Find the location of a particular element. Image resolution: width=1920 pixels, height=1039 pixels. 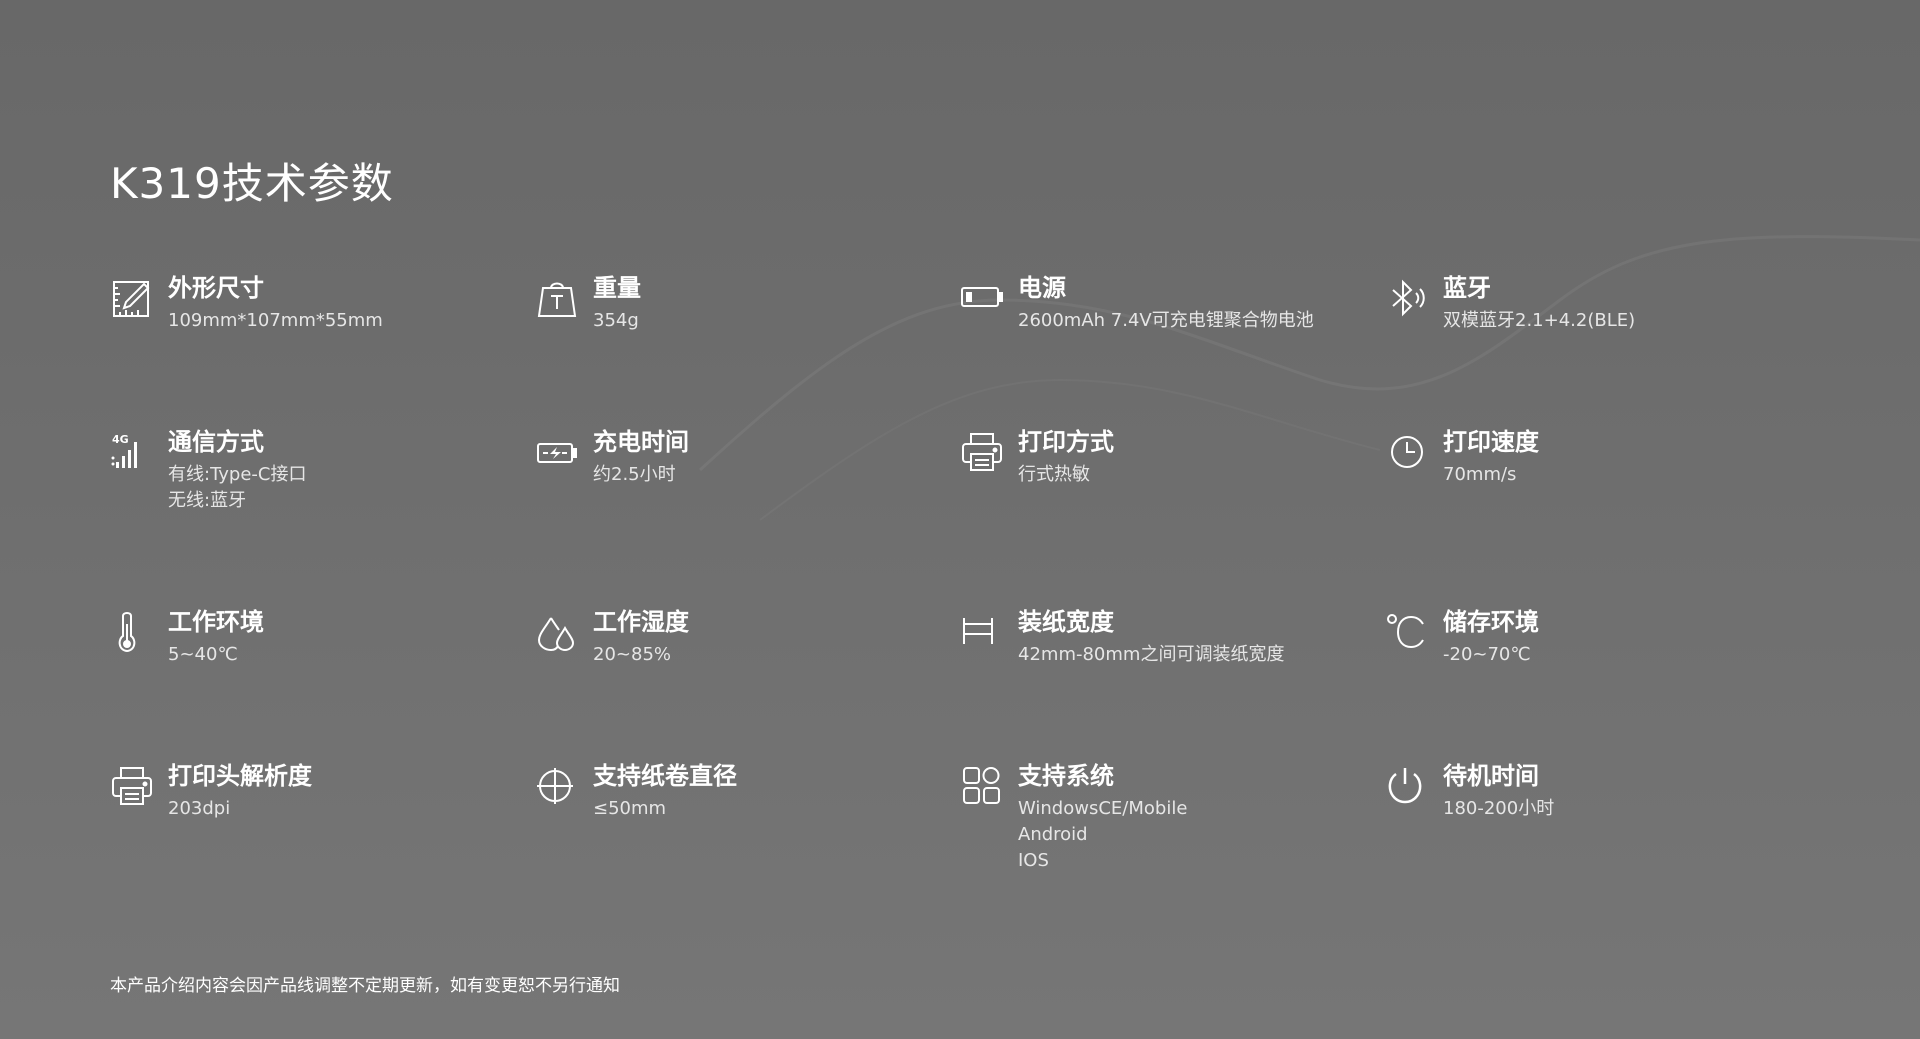

spec-name: 打印速度 is located at coordinates (1491, 442).